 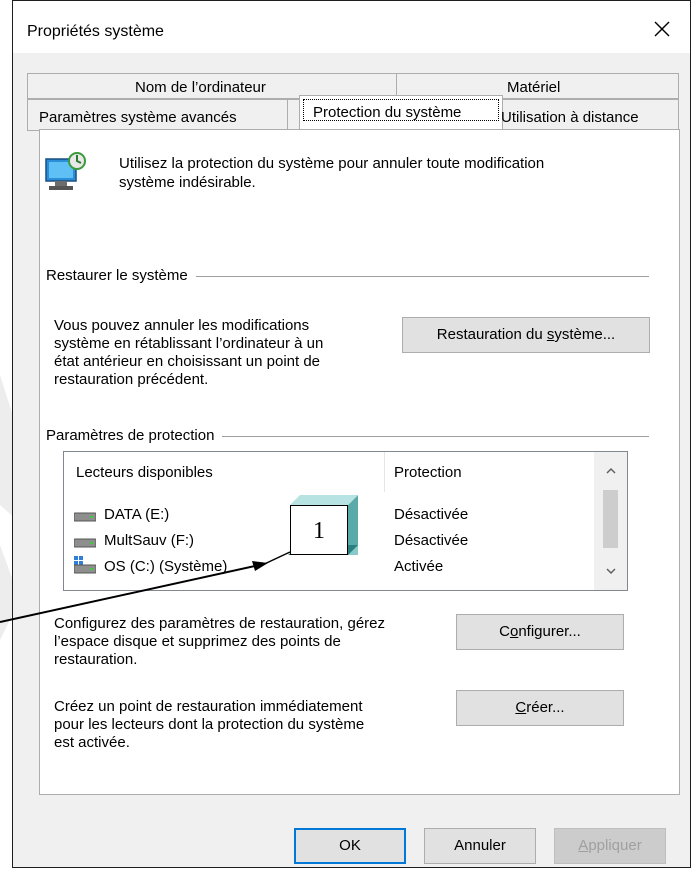 I want to click on cancel-button: Annuler, so click(x=480, y=846).